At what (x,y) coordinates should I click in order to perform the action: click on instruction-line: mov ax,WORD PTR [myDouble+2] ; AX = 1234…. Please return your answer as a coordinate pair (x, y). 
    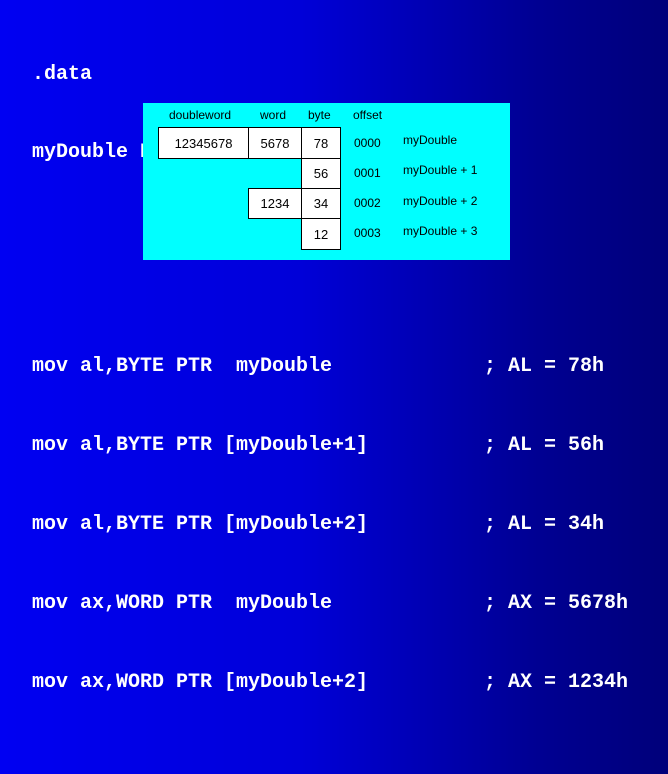
    Looking at the image, I should click on (330, 683).